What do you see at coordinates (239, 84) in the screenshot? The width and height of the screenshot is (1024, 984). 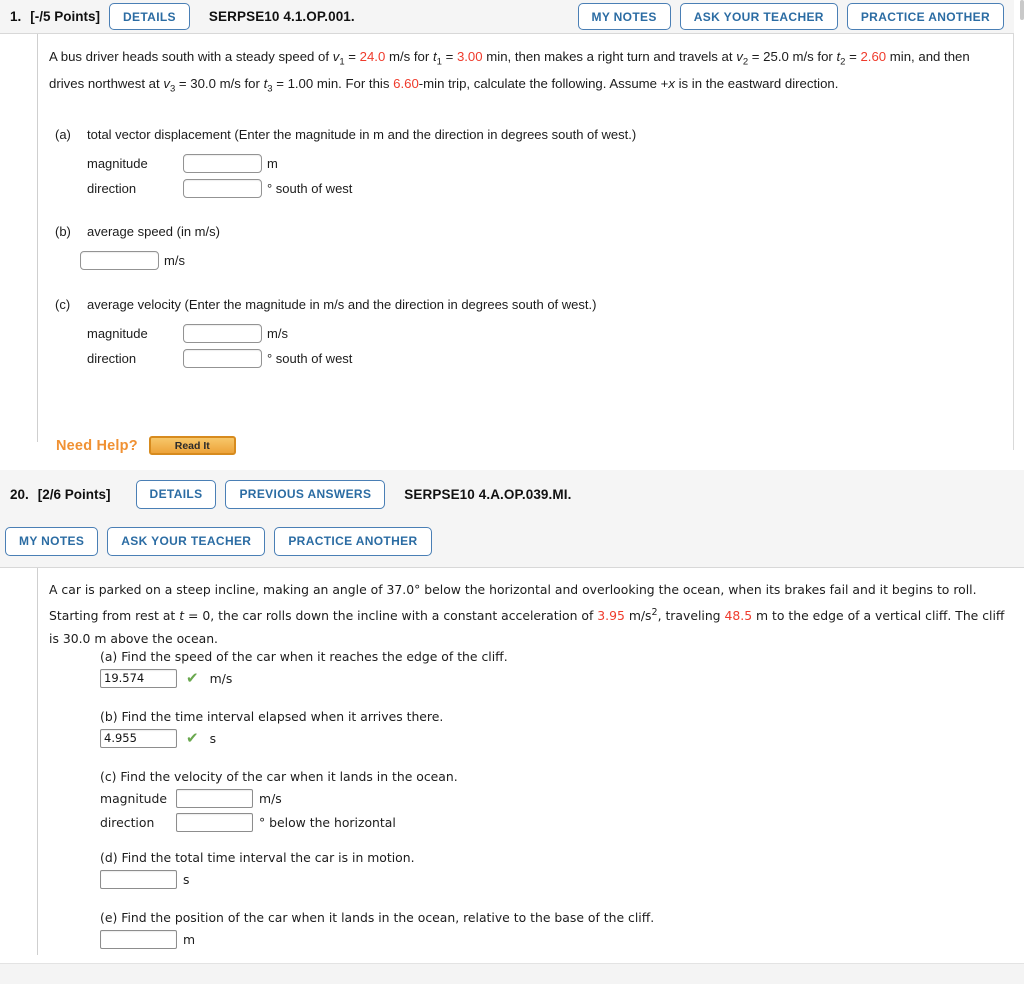 I see `stmt1-seg6: m/s for` at bounding box center [239, 84].